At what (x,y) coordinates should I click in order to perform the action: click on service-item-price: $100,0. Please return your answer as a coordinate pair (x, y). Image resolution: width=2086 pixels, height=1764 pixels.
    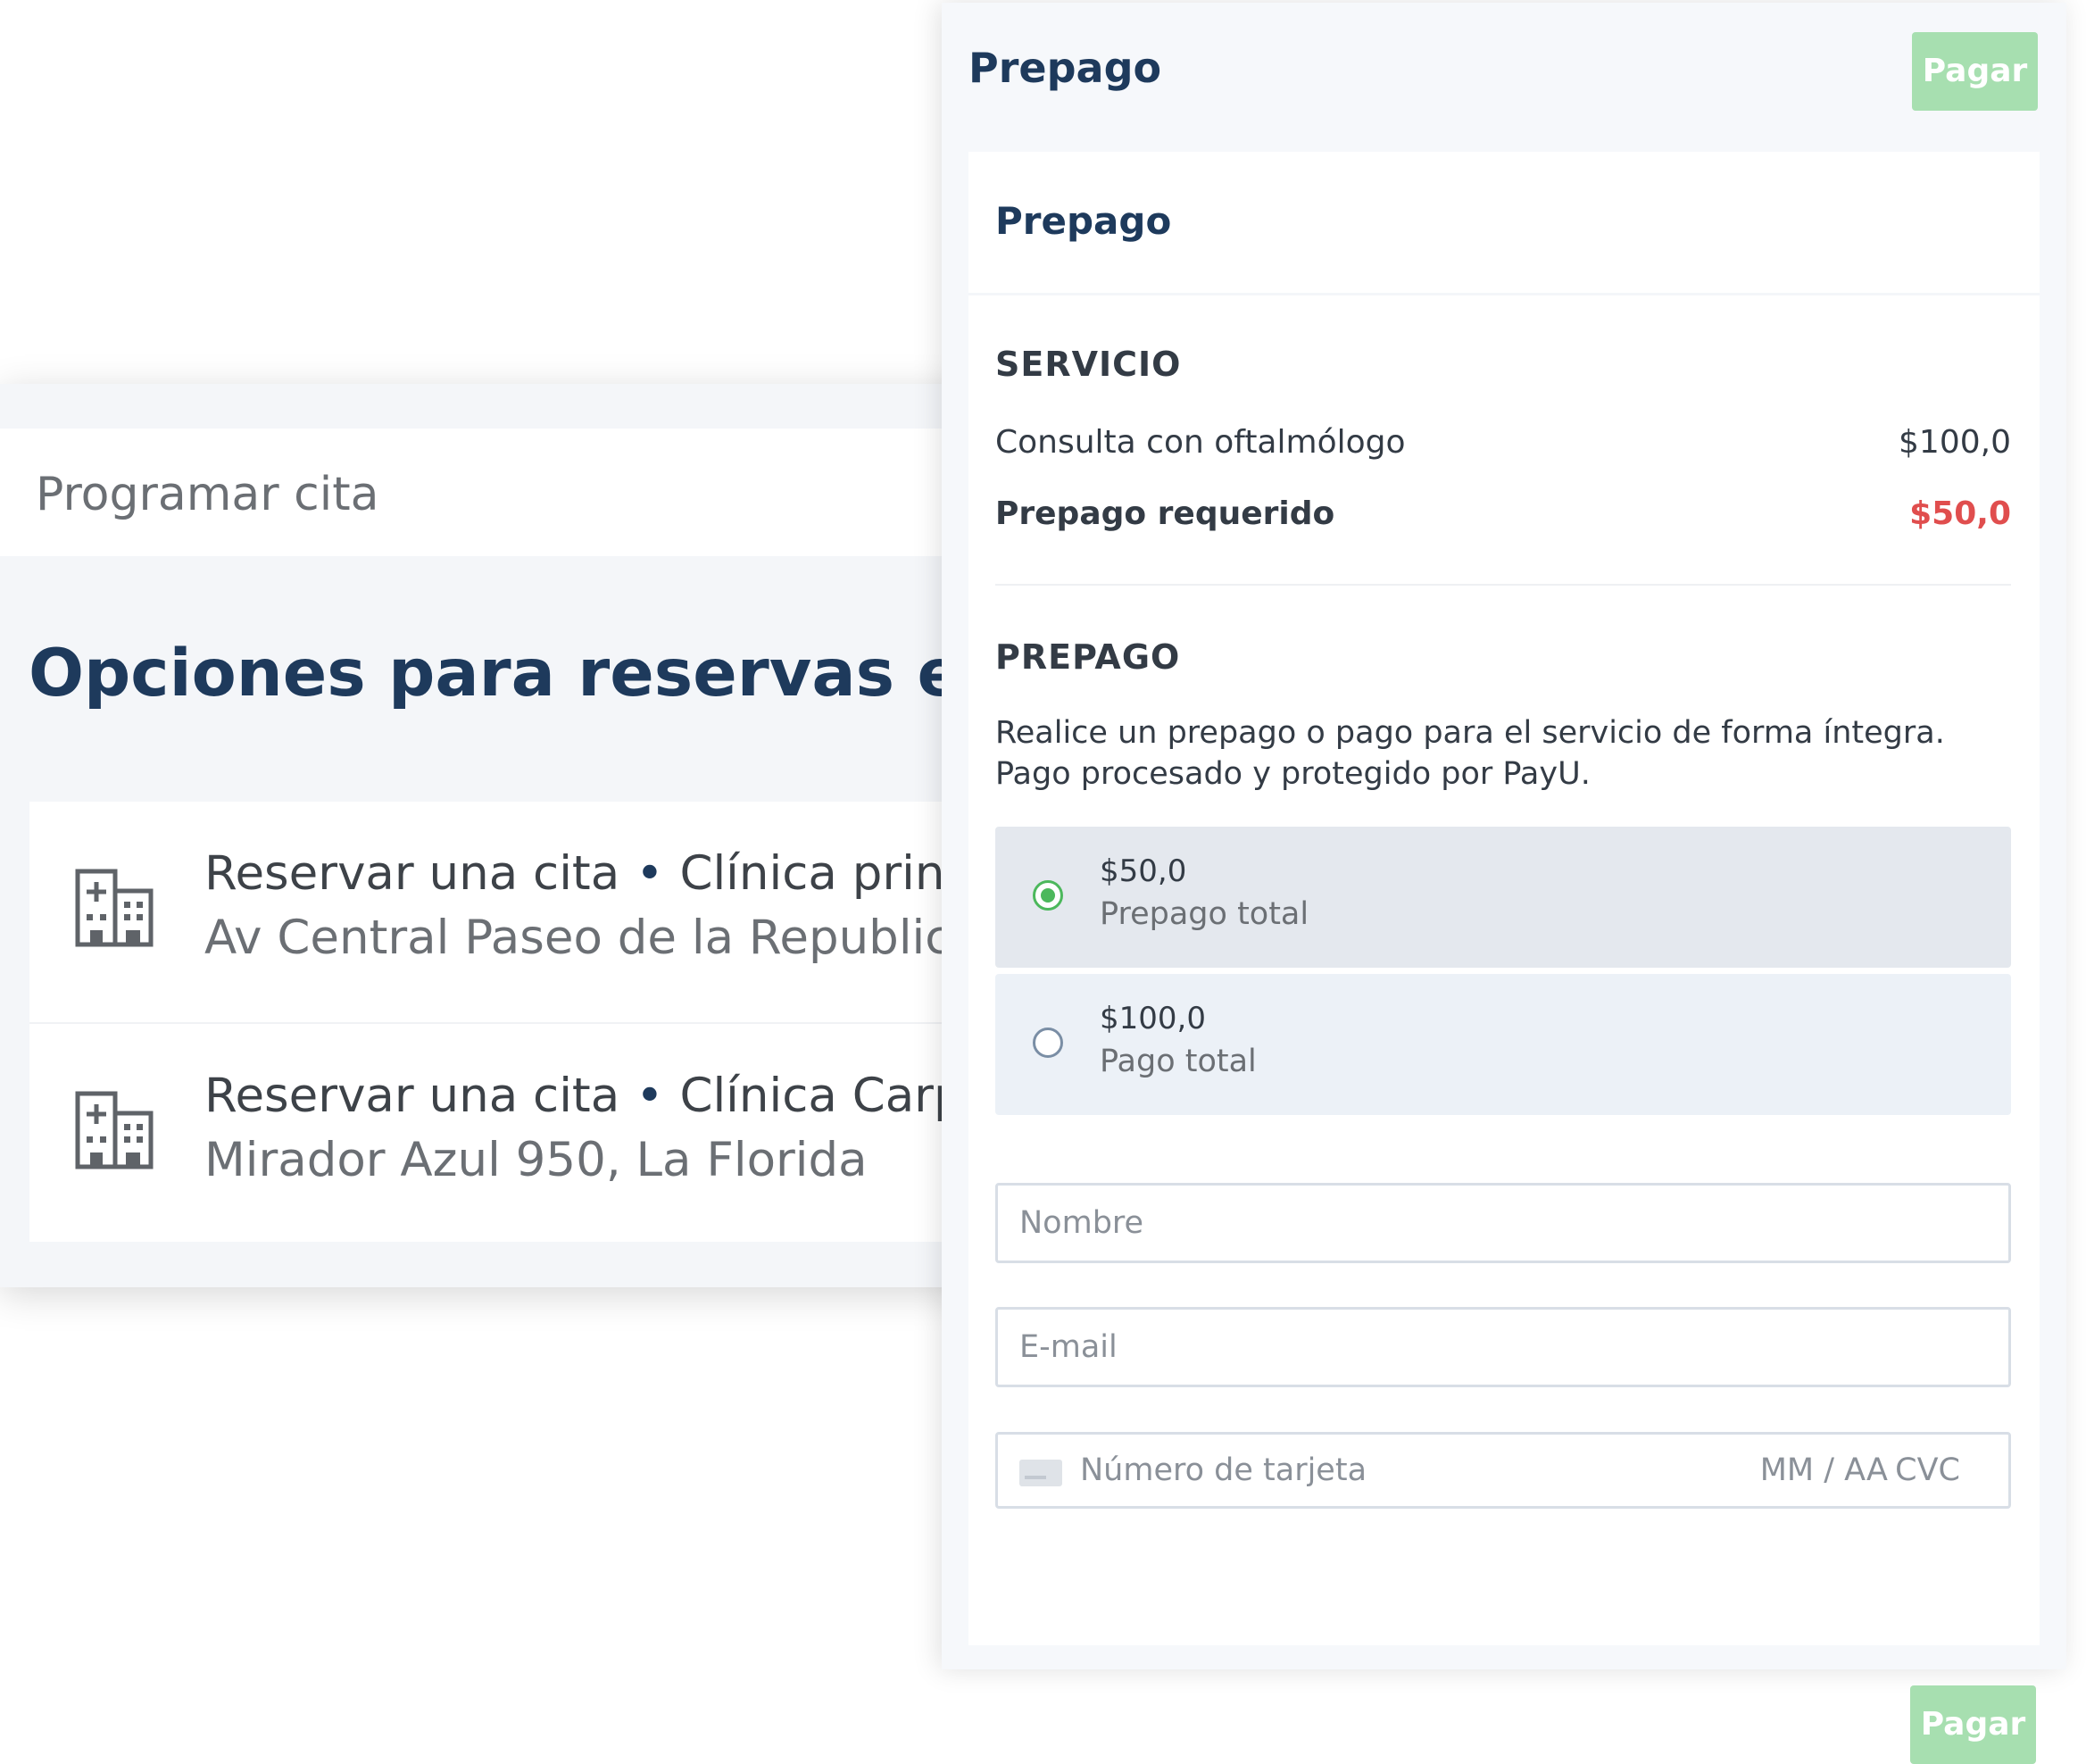
    Looking at the image, I should click on (1955, 443).